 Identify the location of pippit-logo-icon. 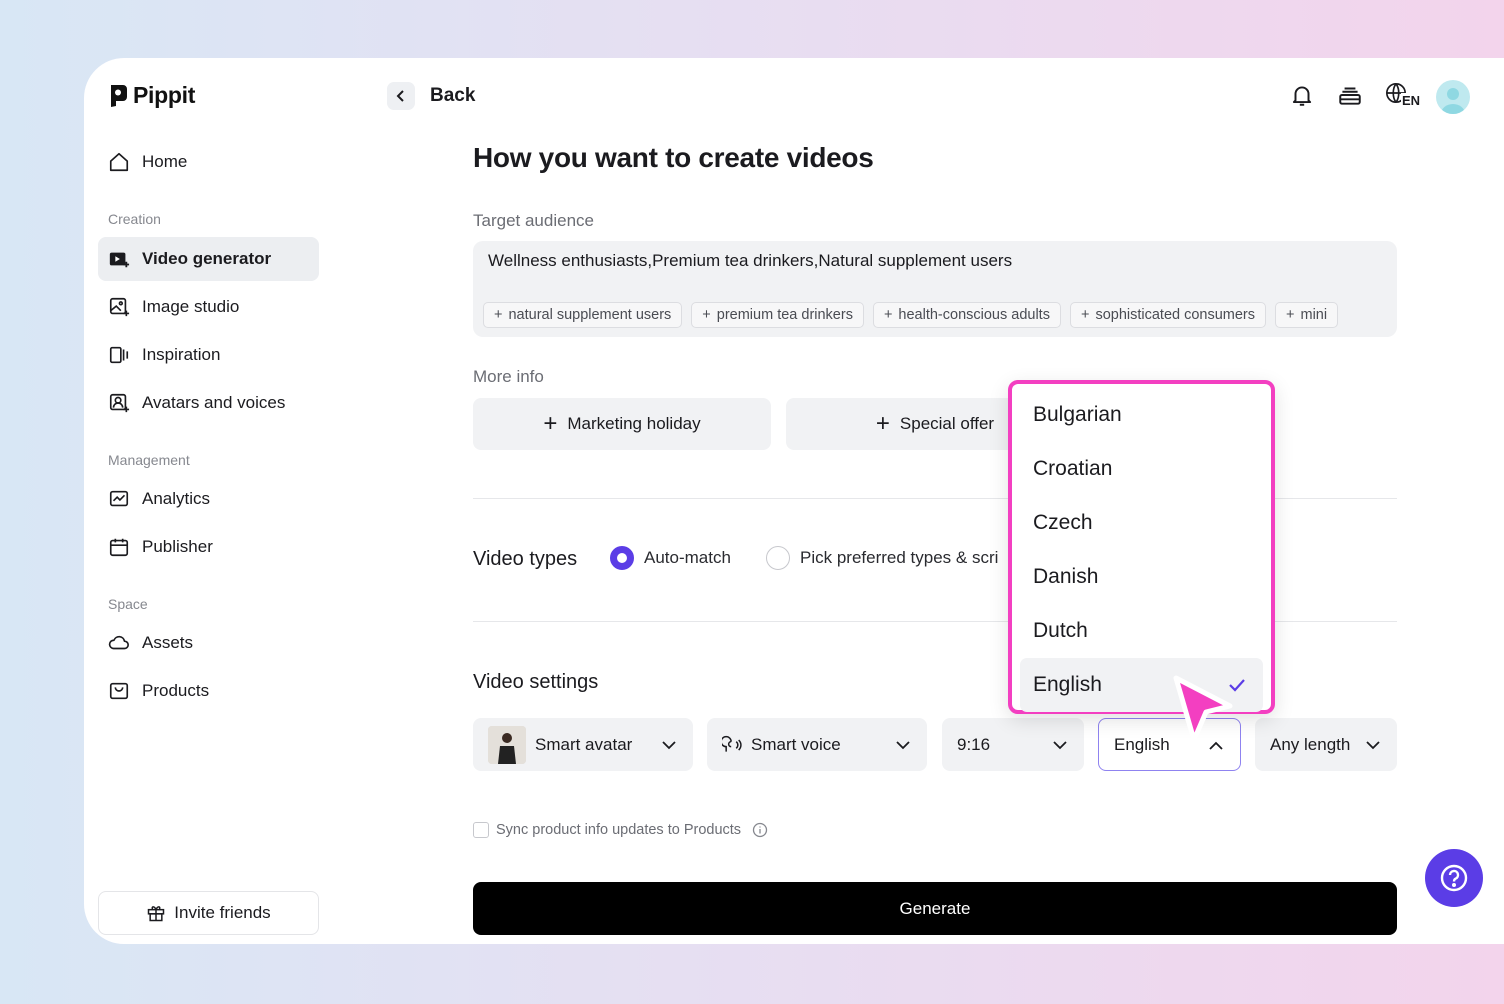
(119, 96).